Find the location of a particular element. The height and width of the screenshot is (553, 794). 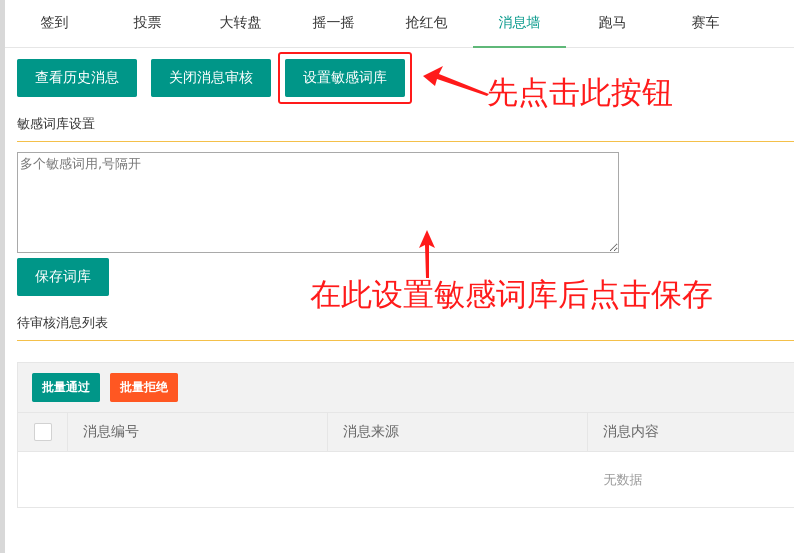

annotation-text: 先点击此按钮 is located at coordinates (580, 93).